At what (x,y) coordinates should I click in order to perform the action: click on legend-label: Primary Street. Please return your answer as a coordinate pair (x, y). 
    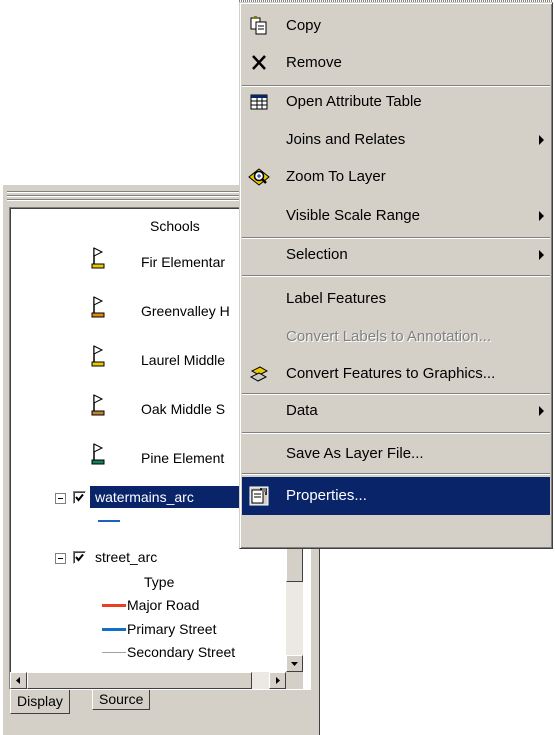
    Looking at the image, I should click on (172, 629).